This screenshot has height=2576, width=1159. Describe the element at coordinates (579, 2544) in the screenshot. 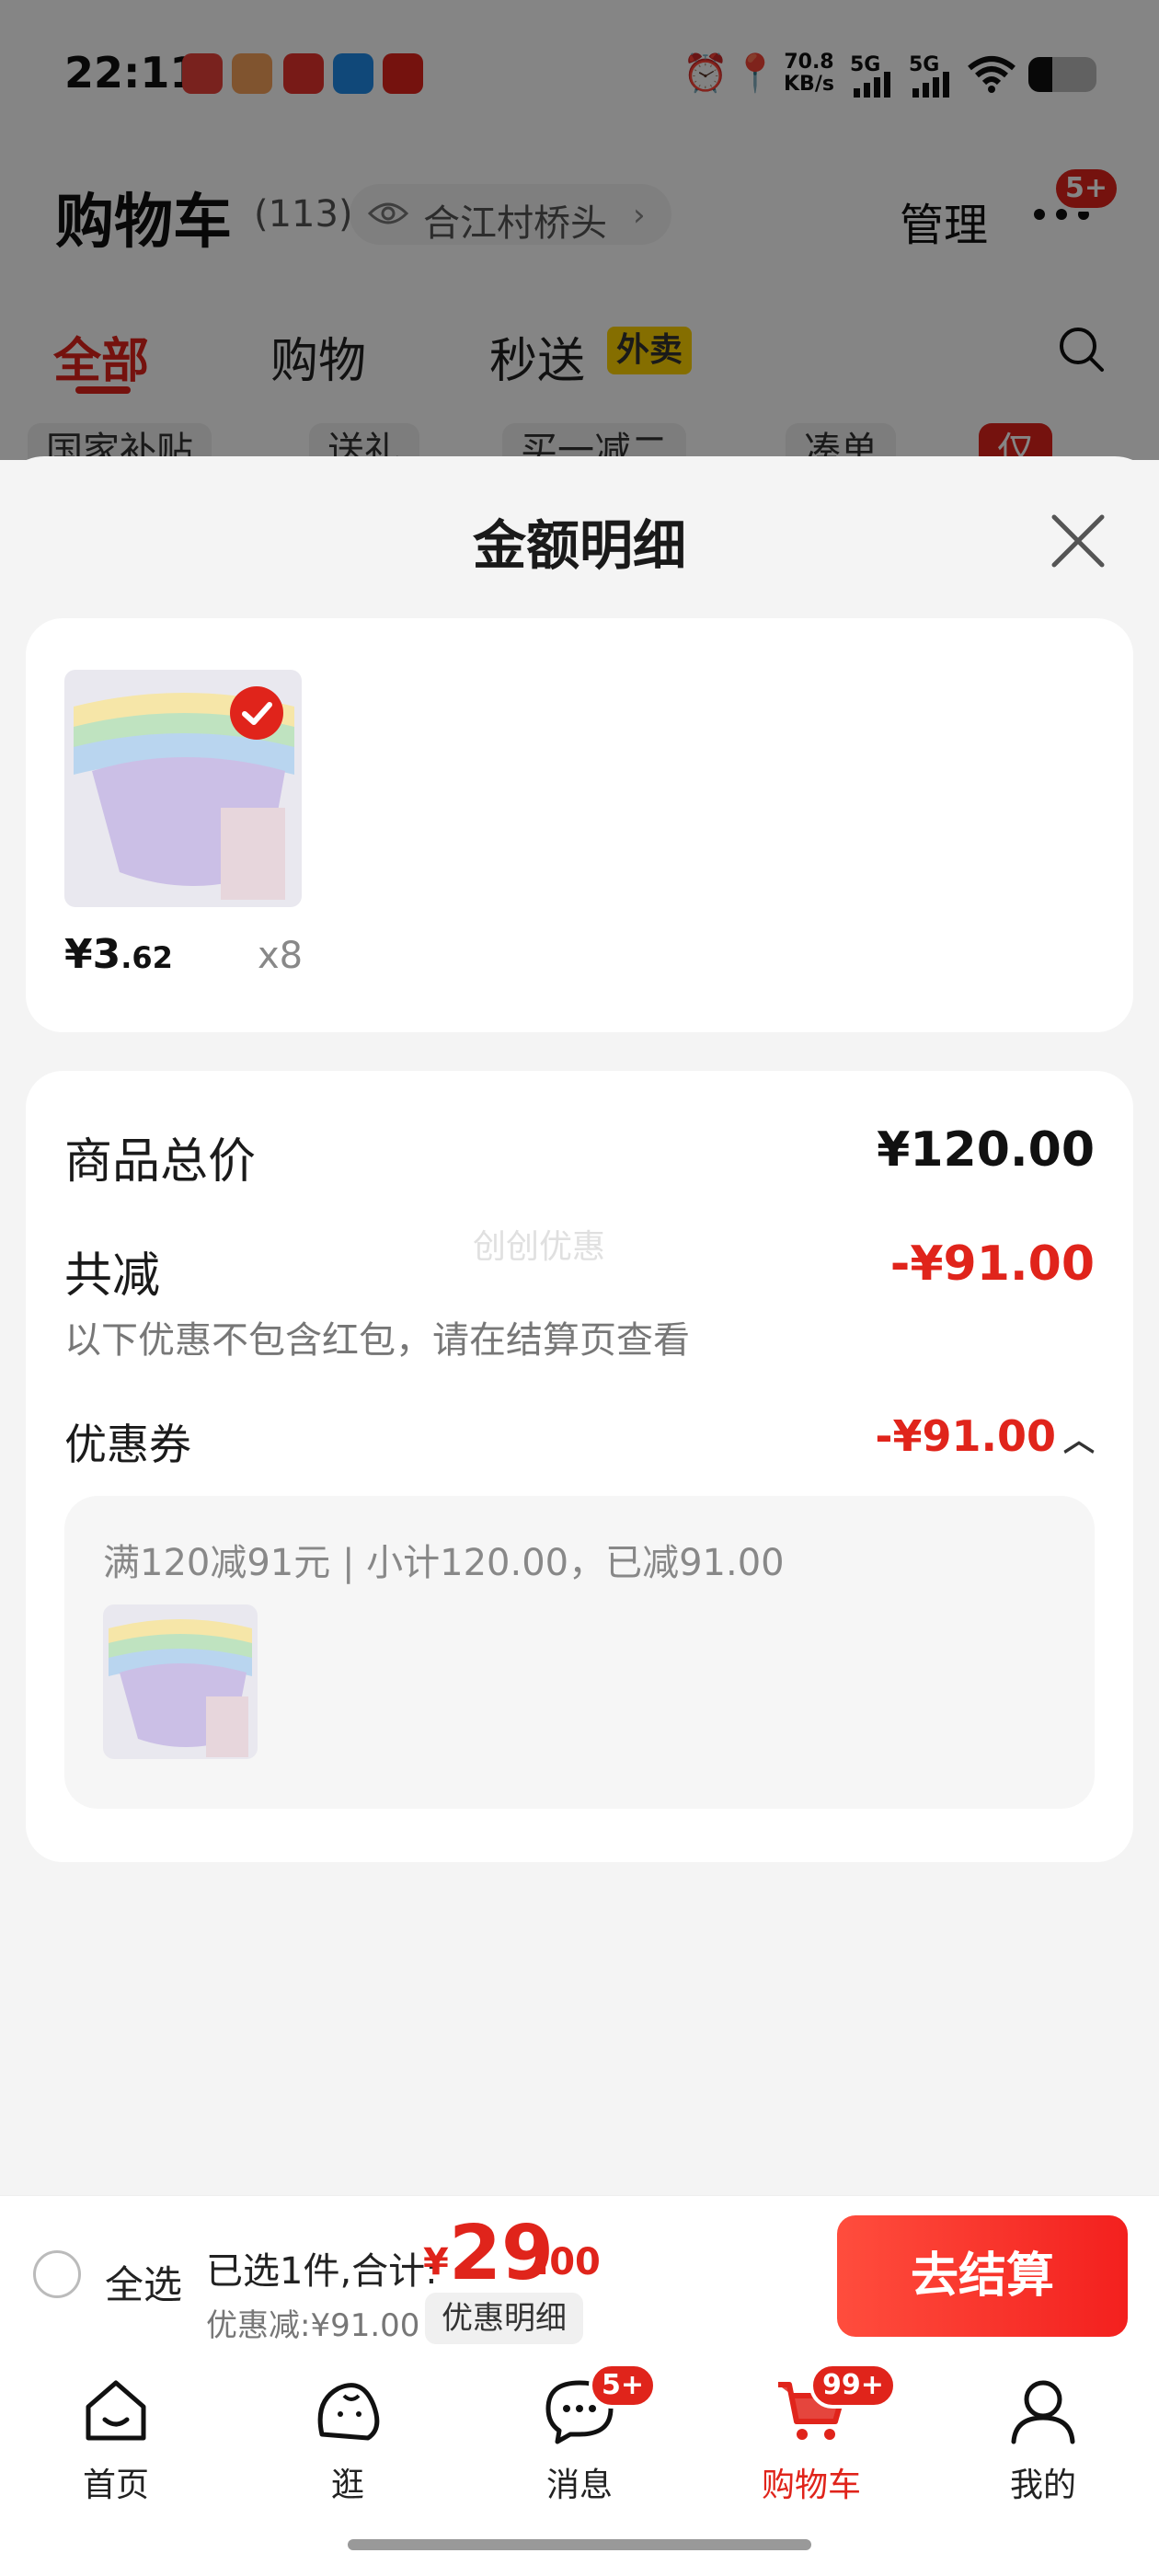

I see `home-indicator` at that location.